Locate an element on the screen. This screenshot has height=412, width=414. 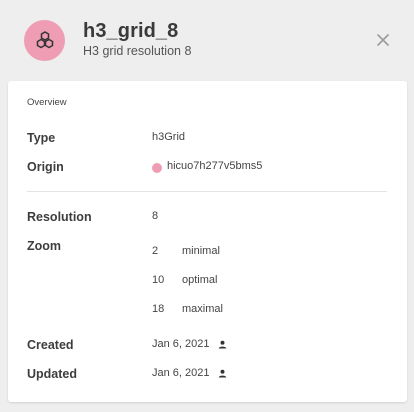
zoom-opt-value: 10 is located at coordinates (158, 280).